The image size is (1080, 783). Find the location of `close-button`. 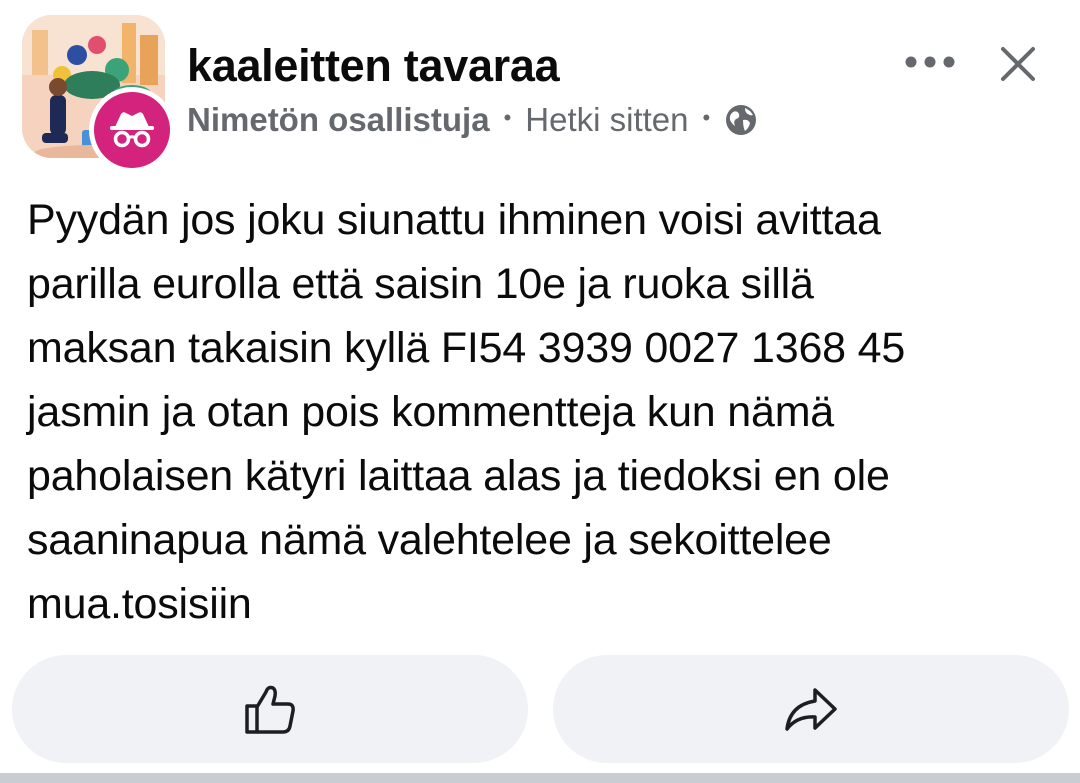

close-button is located at coordinates (1018, 64).